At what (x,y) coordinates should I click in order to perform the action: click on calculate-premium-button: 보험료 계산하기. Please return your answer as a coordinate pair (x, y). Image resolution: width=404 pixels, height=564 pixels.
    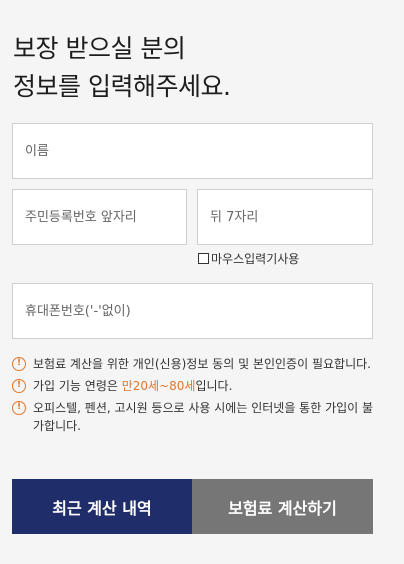
    Looking at the image, I should click on (282, 506).